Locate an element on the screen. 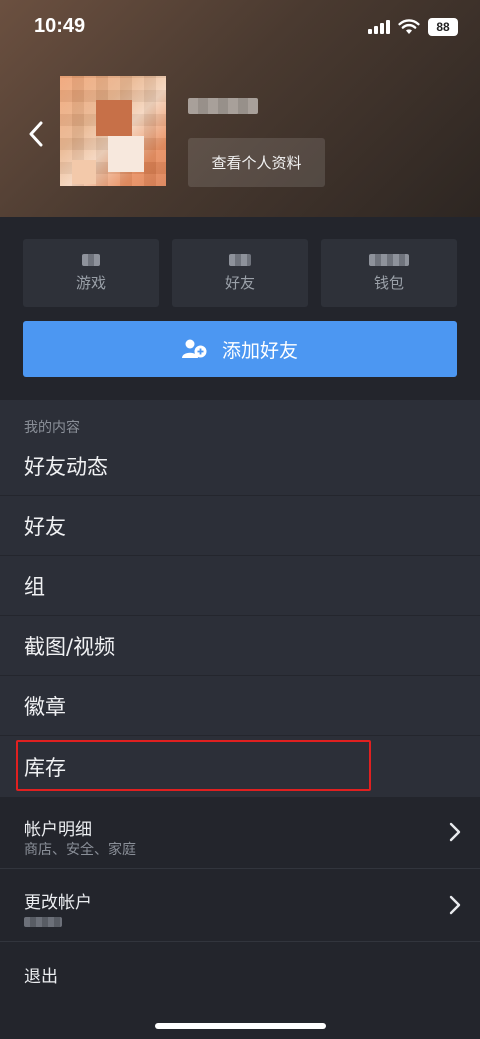  inventory-highlight-box is located at coordinates (193, 765).